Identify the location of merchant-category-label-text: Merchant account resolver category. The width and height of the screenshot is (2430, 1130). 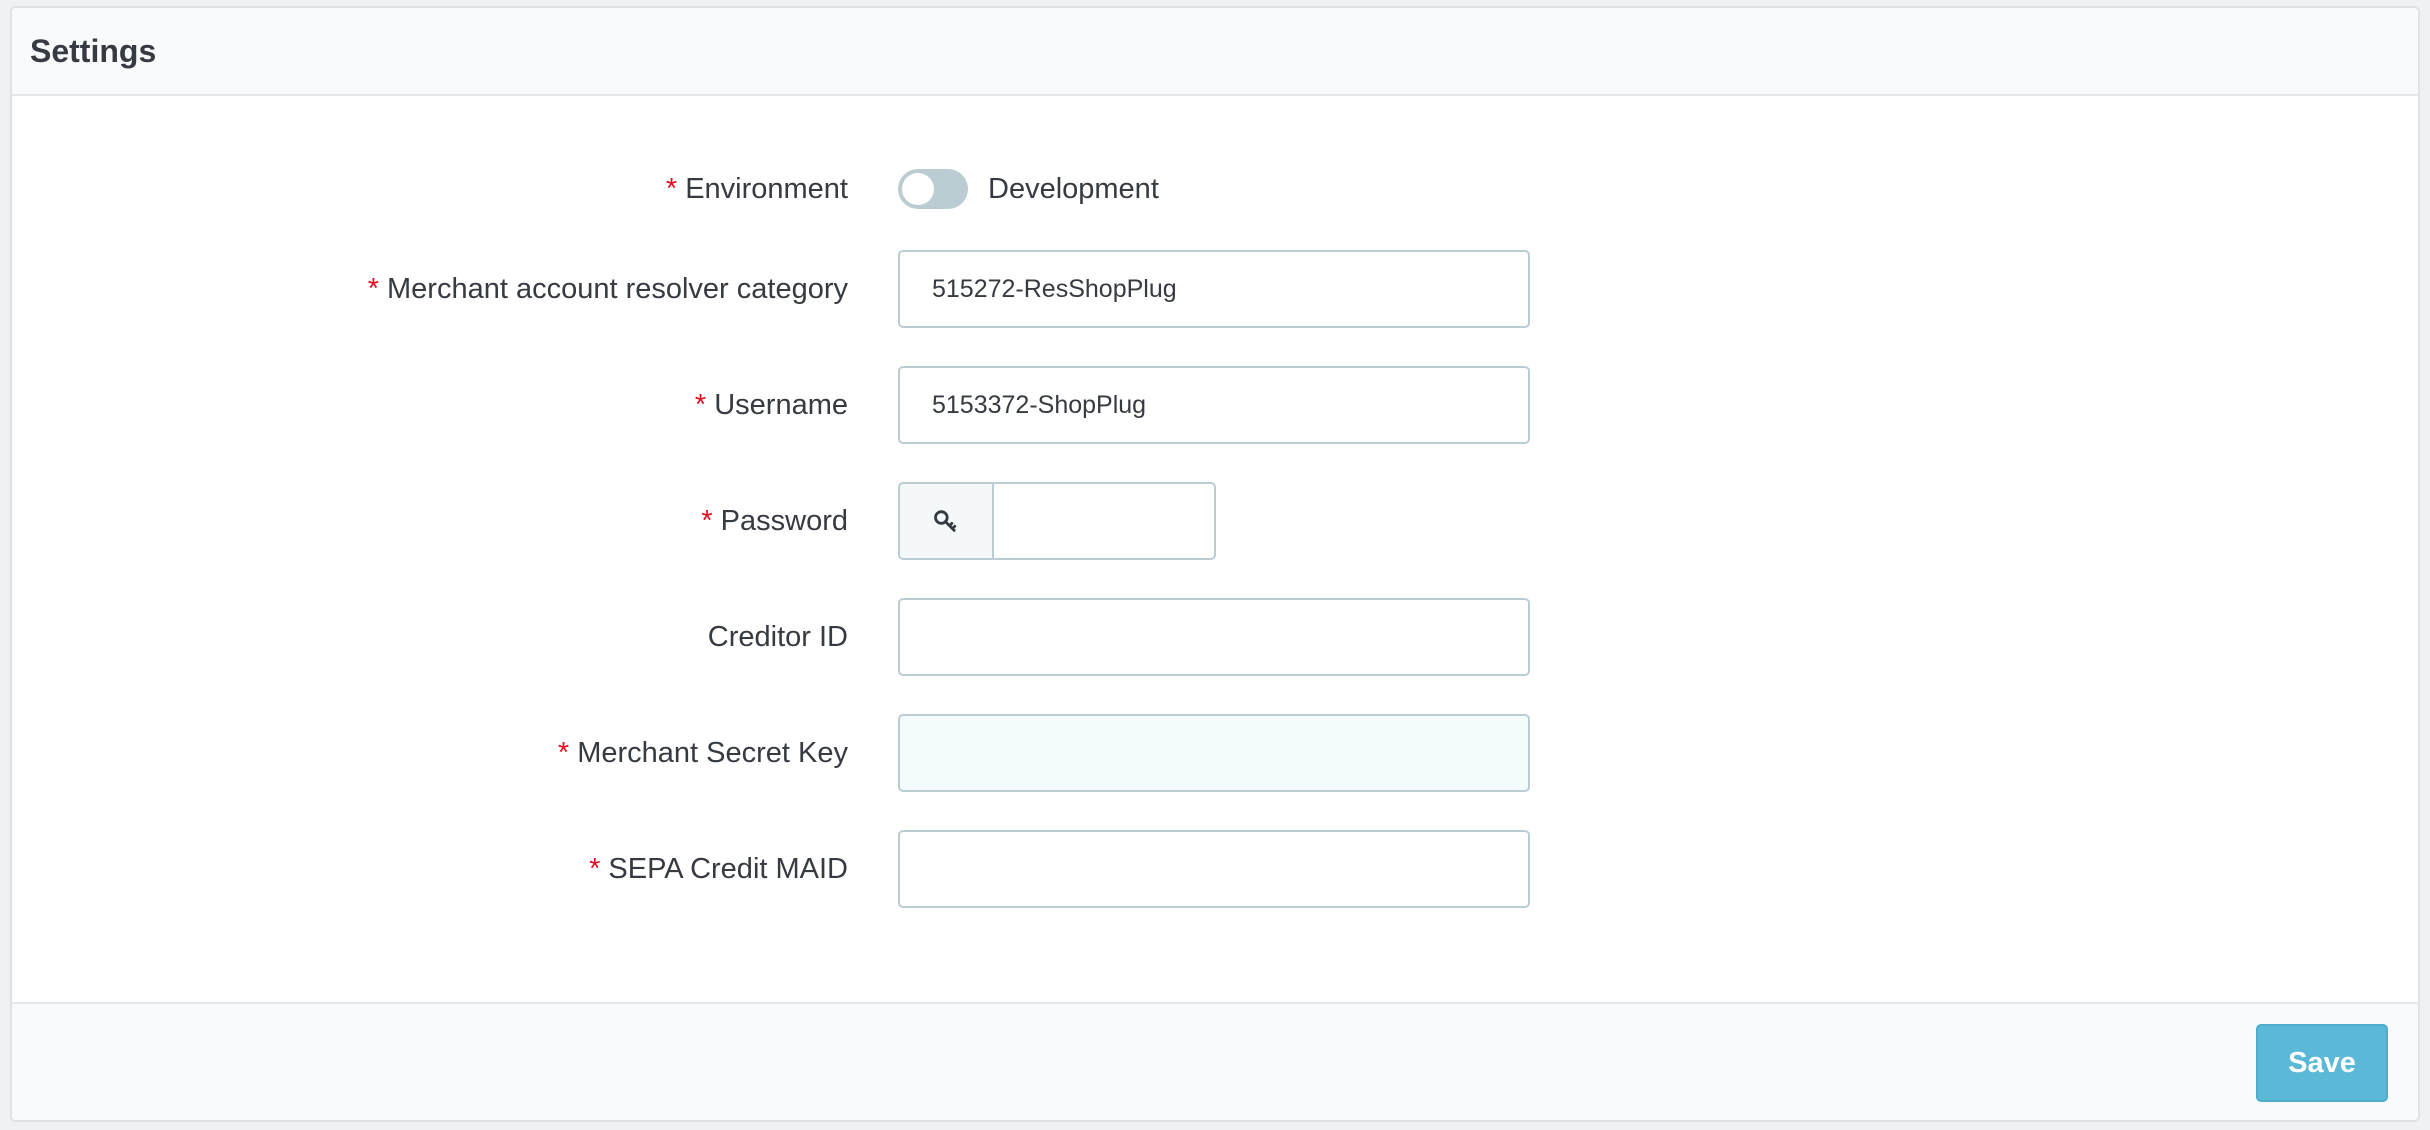
(617, 288).